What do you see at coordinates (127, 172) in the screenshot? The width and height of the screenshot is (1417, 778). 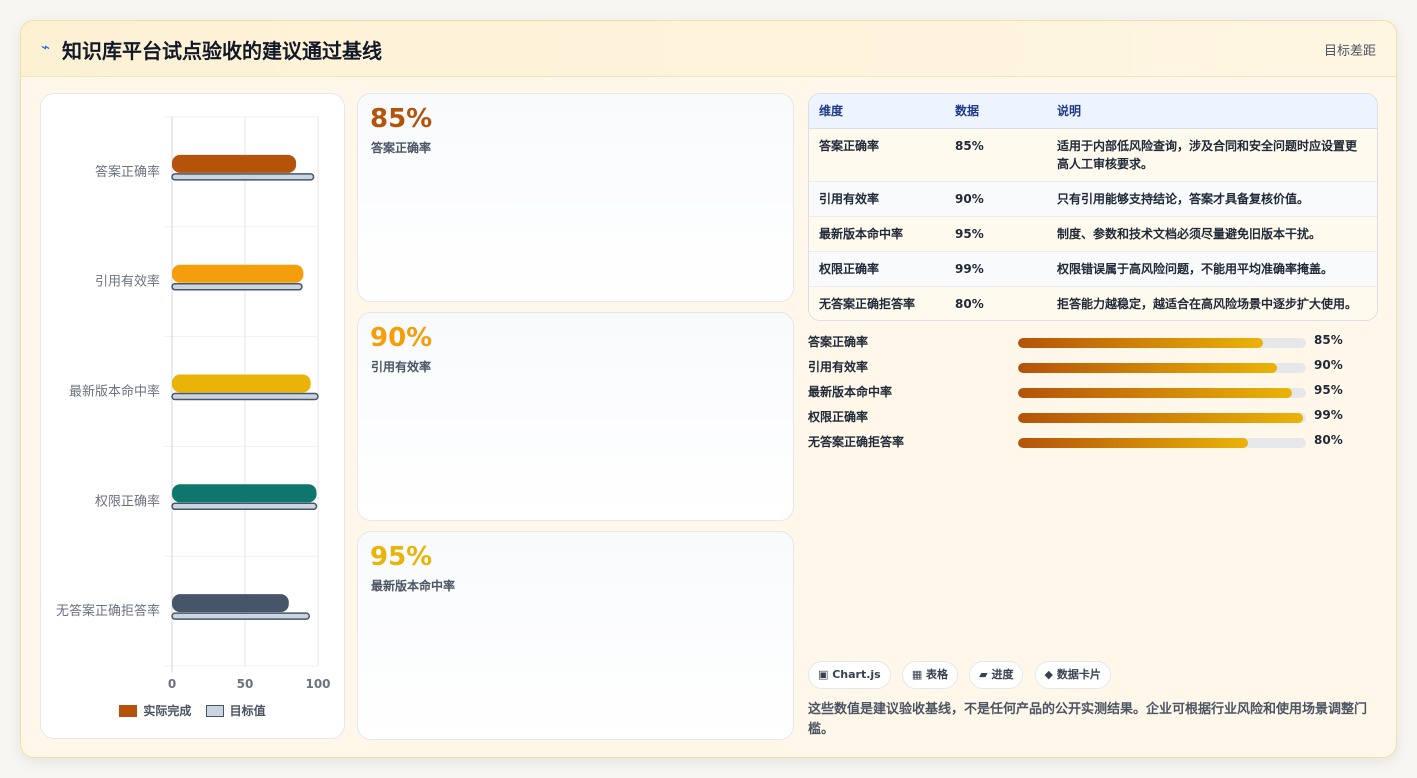 I see `category-label: 答案正确率` at bounding box center [127, 172].